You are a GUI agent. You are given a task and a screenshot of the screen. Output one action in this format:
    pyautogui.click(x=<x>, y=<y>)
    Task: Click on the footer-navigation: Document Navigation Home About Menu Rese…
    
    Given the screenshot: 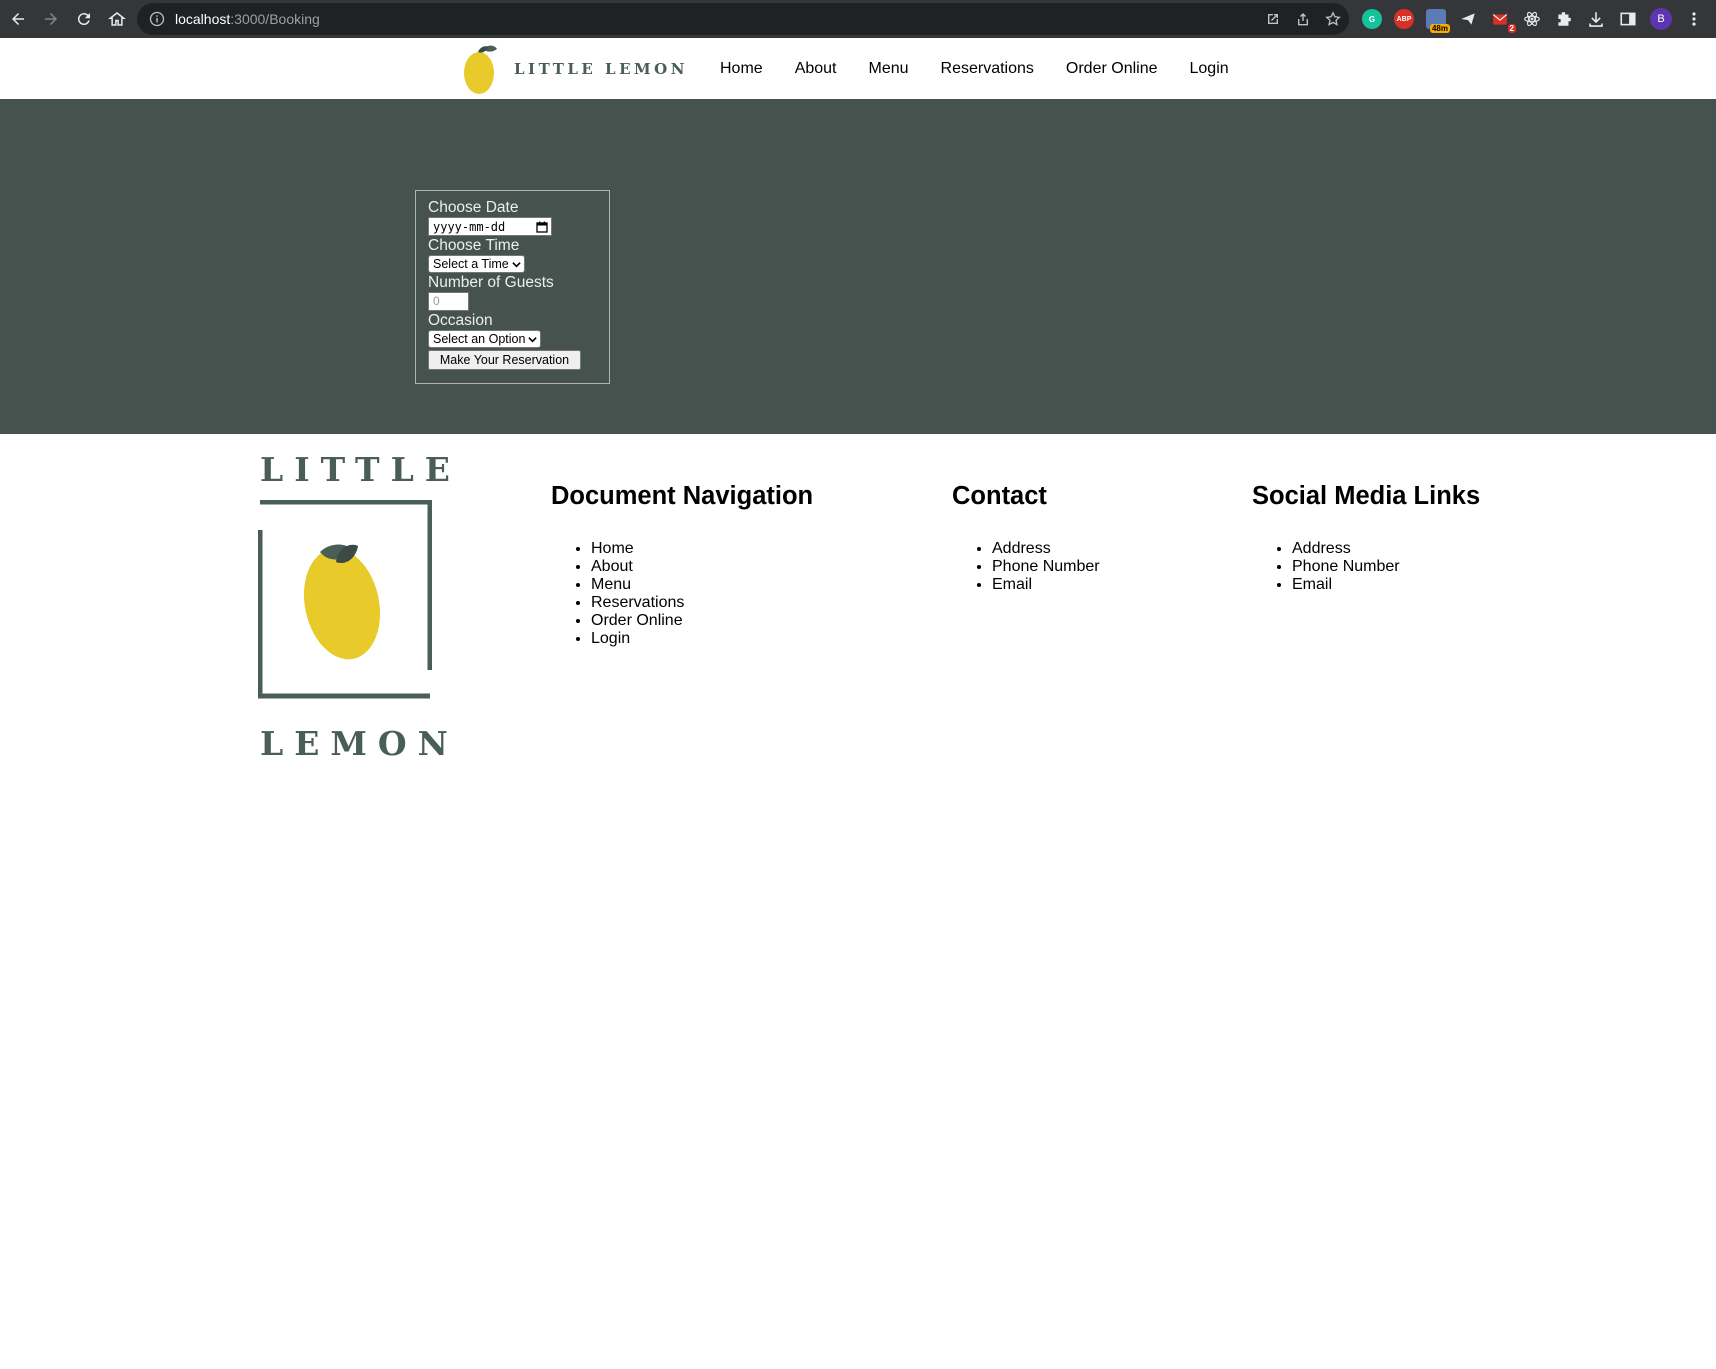 What is the action you would take?
    pyautogui.click(x=682, y=565)
    